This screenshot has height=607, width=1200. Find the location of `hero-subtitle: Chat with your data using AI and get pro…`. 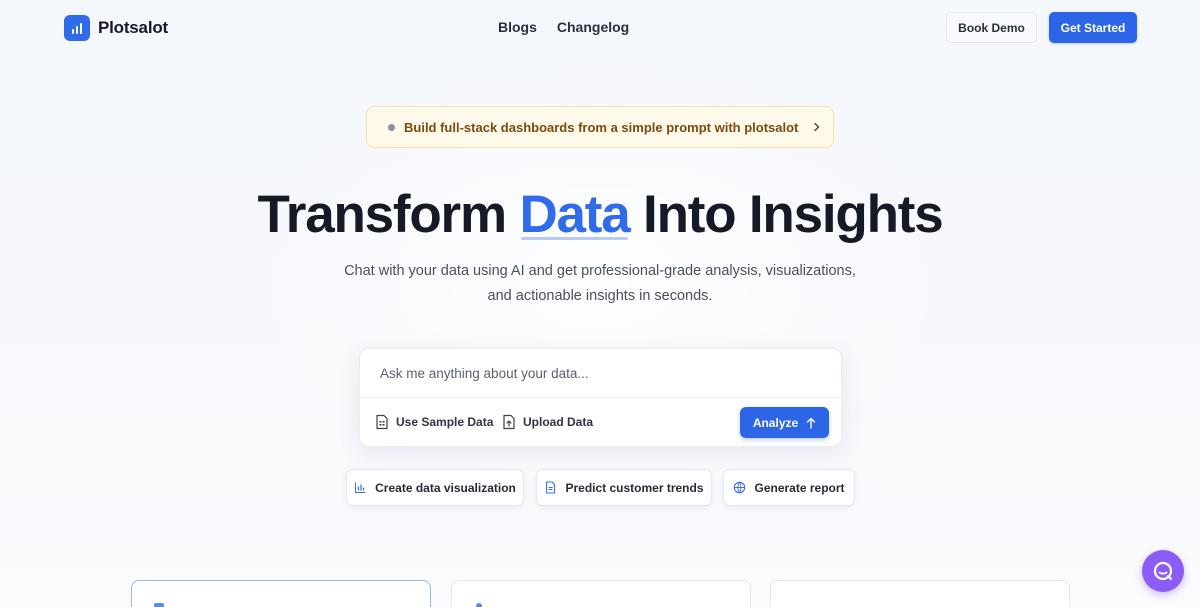

hero-subtitle: Chat with your data using AI and get pro… is located at coordinates (600, 284).